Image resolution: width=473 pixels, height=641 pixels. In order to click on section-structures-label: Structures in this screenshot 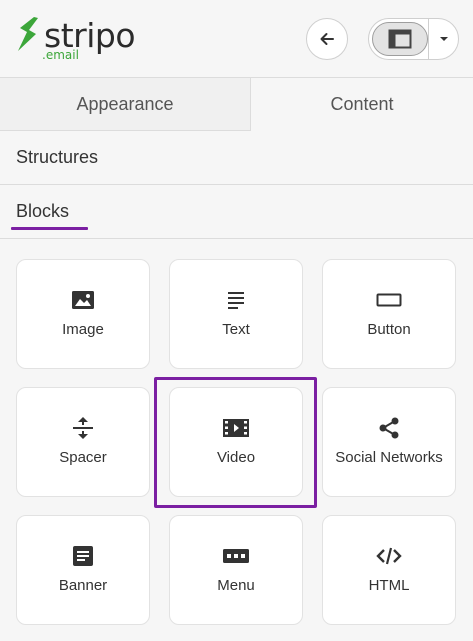, I will do `click(57, 157)`.